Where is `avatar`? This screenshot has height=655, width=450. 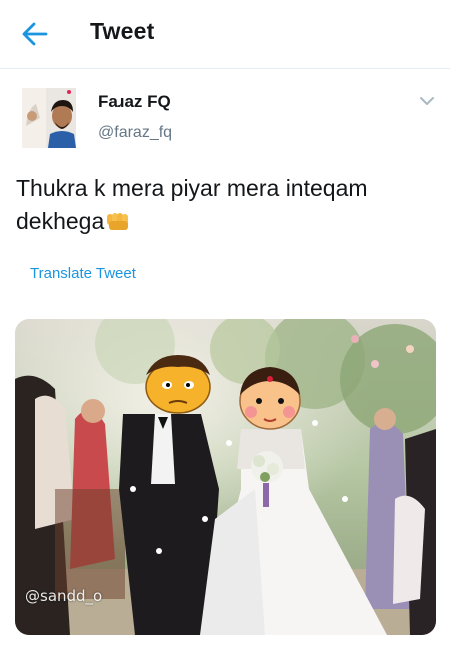
avatar is located at coordinates (49, 118).